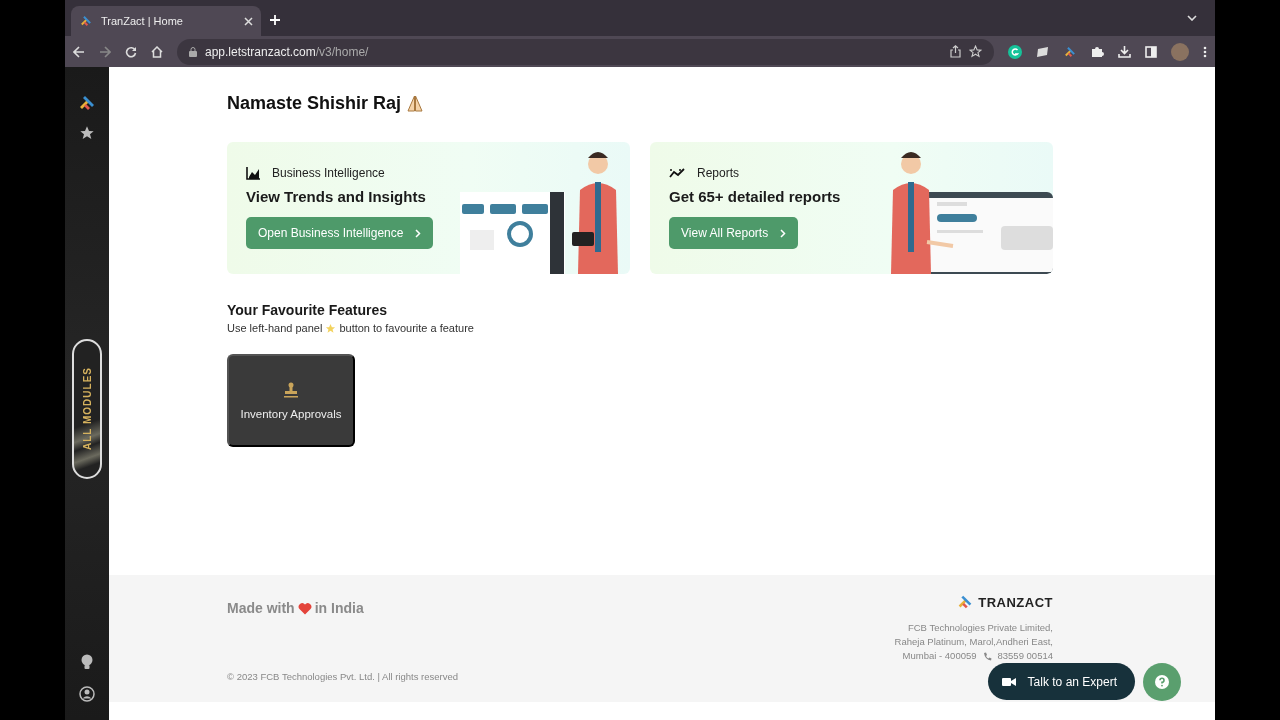 The image size is (1280, 720). Describe the element at coordinates (275, 328) in the screenshot. I see `hint-text: Use left-hand panel` at that location.